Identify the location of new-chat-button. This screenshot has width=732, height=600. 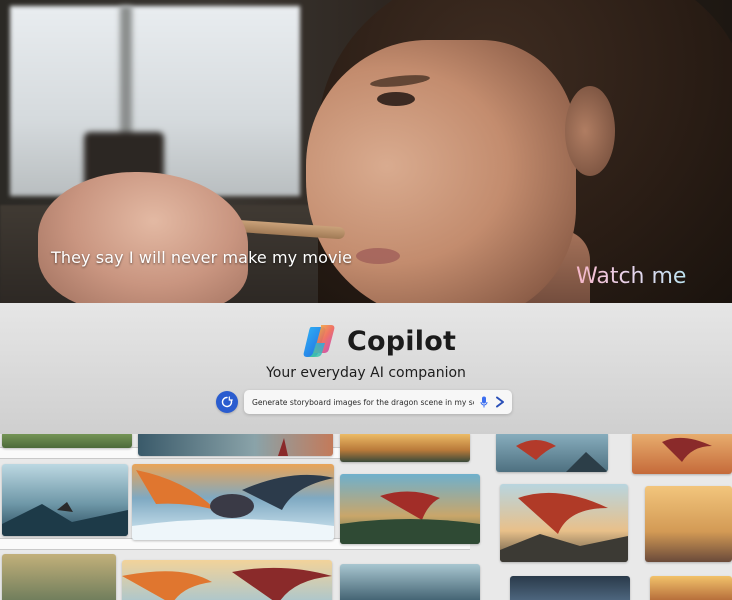
(227, 402).